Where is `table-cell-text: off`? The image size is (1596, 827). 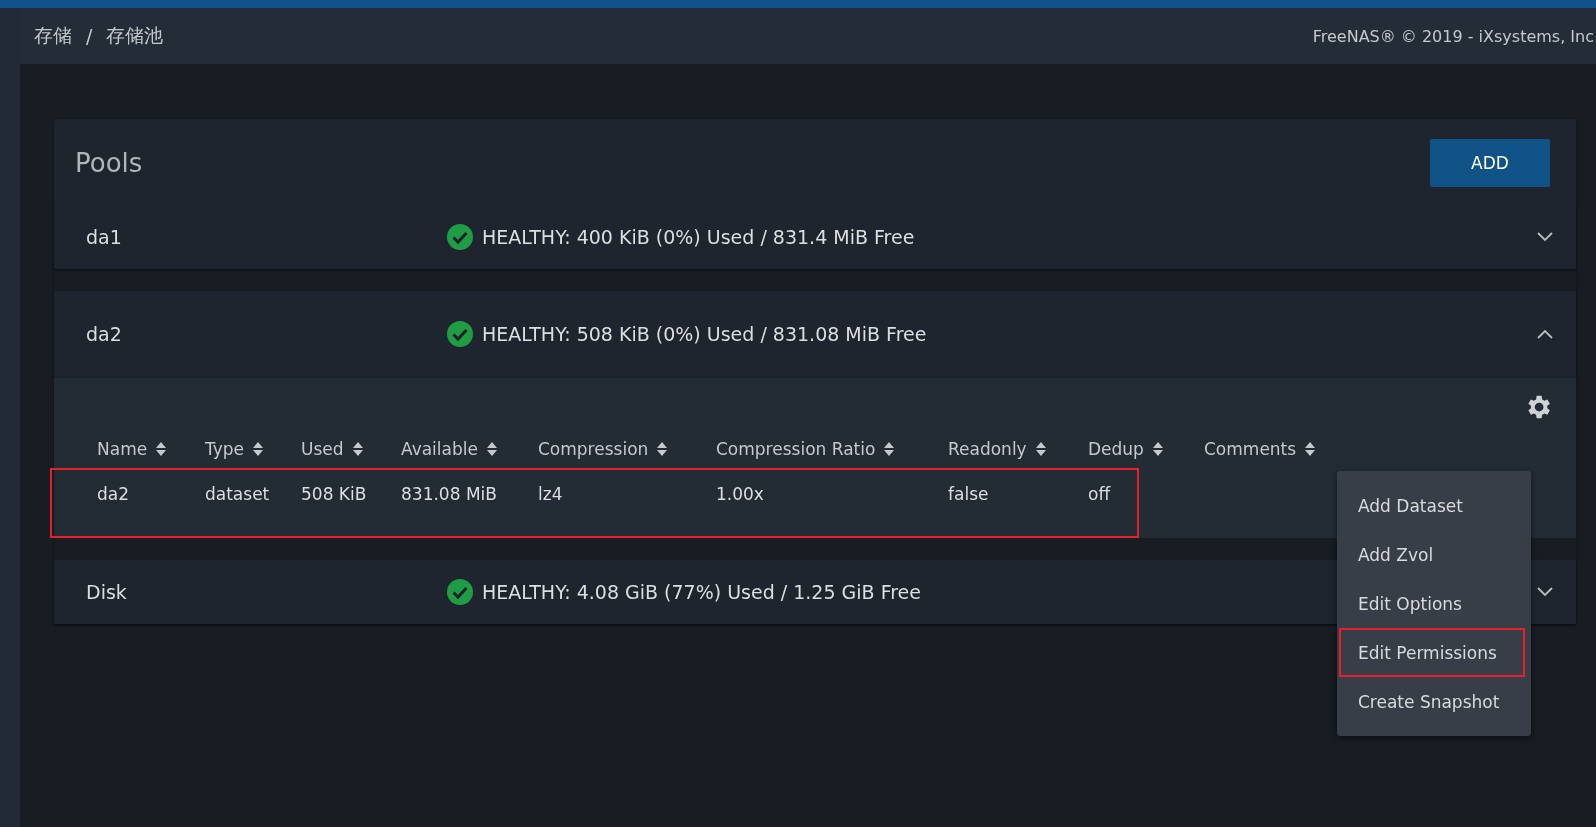
table-cell-text: off is located at coordinates (1100, 494).